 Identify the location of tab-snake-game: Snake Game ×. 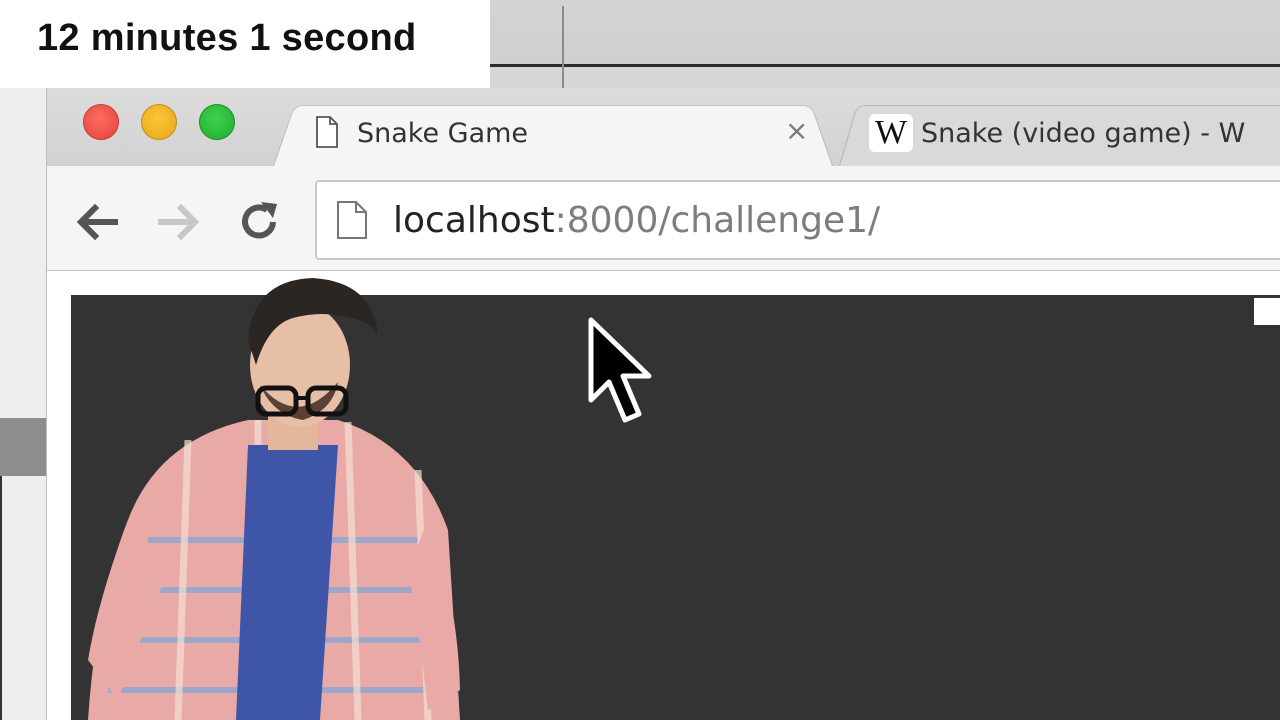
(553, 132).